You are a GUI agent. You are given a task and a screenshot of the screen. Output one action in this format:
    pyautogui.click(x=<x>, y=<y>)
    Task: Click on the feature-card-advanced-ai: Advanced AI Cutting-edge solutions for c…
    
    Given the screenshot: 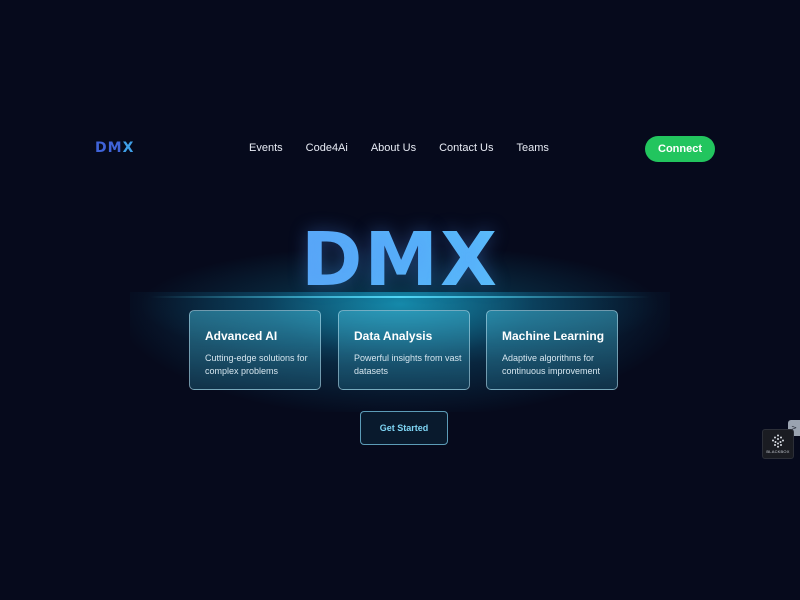 What is the action you would take?
    pyautogui.click(x=255, y=350)
    